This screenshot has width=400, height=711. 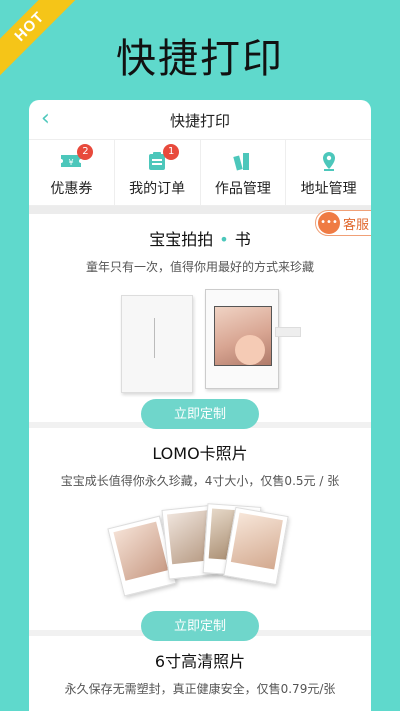 I want to click on nav-title: 快捷打印, so click(x=199, y=121).